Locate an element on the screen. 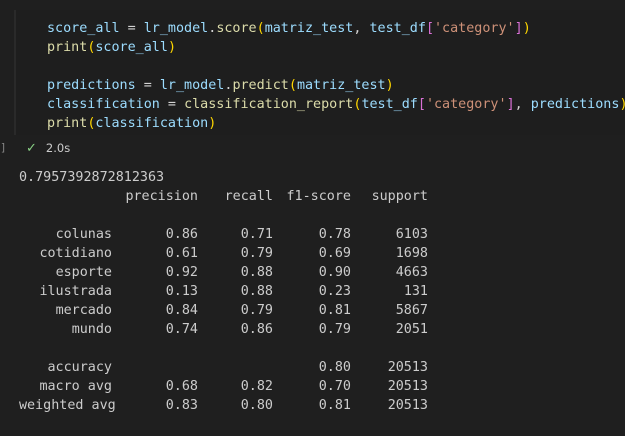  header-support: support is located at coordinates (399, 196).